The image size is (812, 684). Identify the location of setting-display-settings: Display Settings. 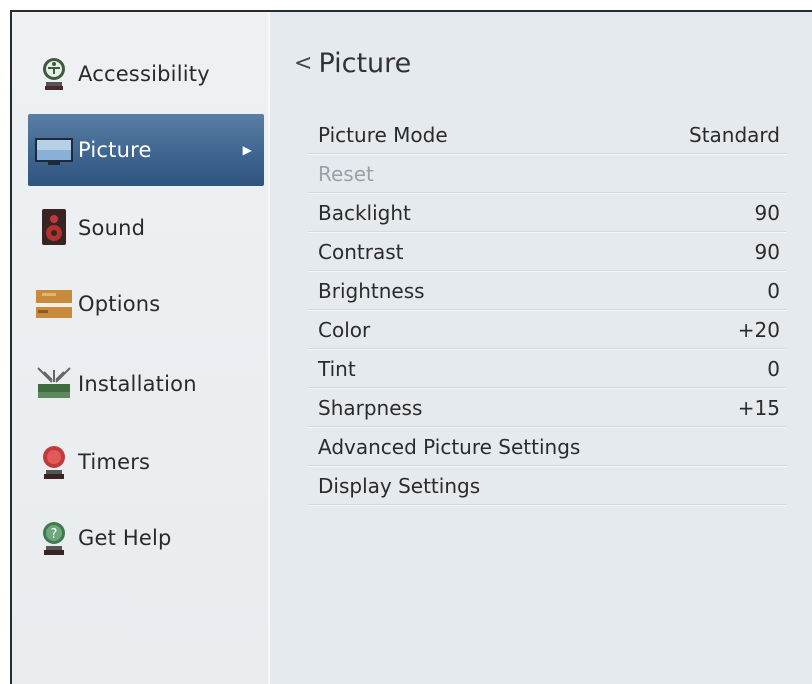
(547, 486).